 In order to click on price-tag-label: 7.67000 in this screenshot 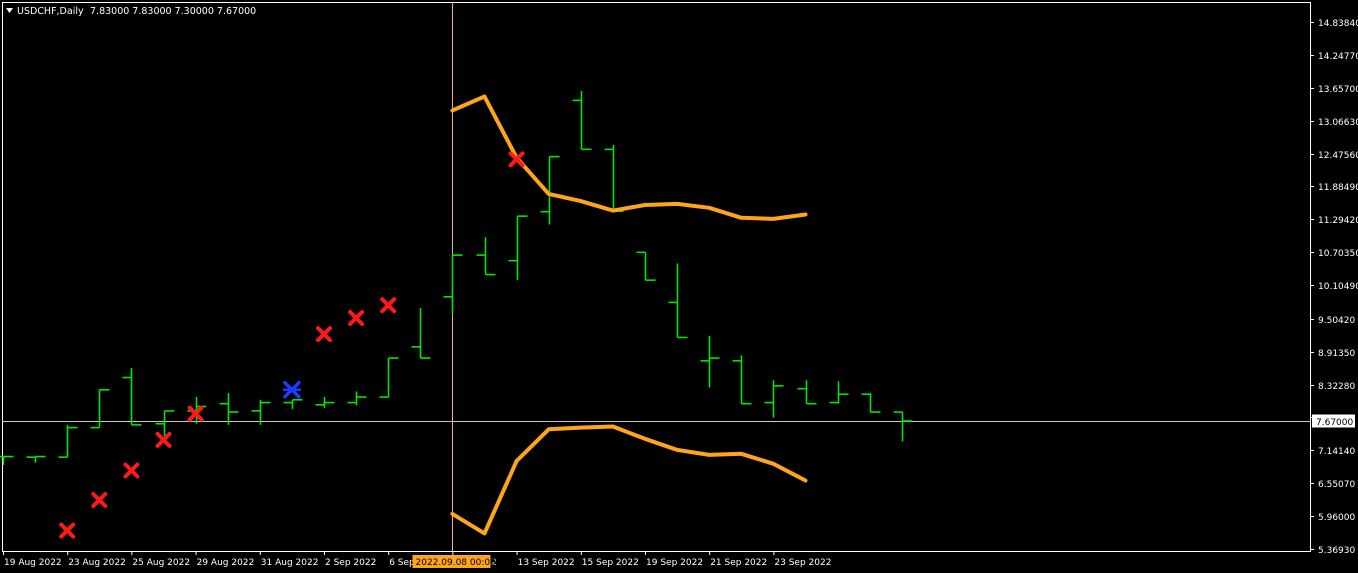, I will do `click(1334, 423)`.